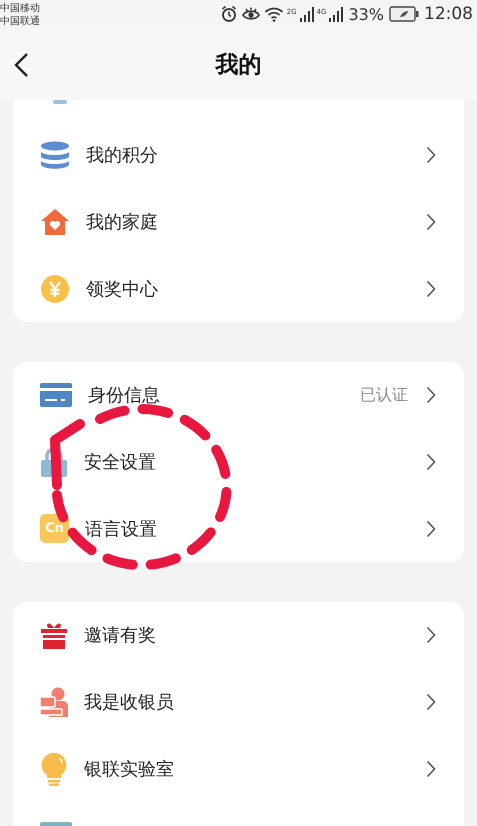 Image resolution: width=477 pixels, height=826 pixels. Describe the element at coordinates (238, 395) in the screenshot. I see `menu-item: 身份信息 已认证` at that location.